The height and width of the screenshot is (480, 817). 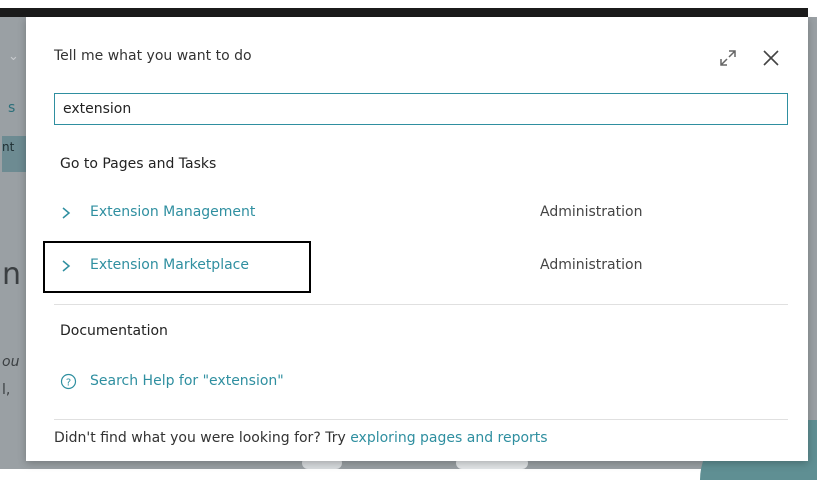 I want to click on background-text-n: n, so click(x=12, y=274).